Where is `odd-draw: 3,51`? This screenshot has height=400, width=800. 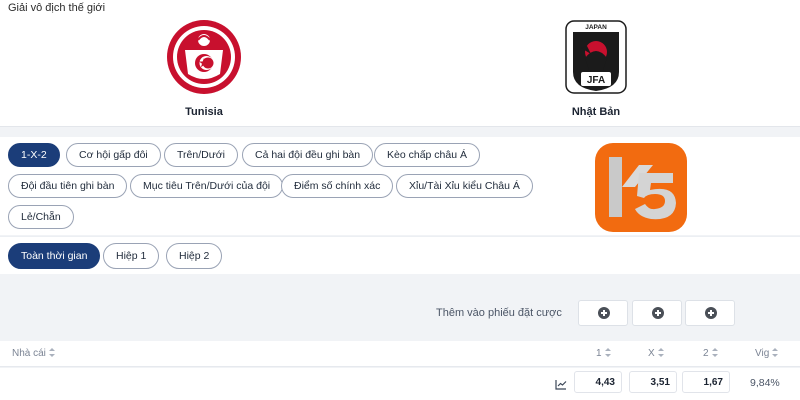 odd-draw: 3,51 is located at coordinates (653, 382).